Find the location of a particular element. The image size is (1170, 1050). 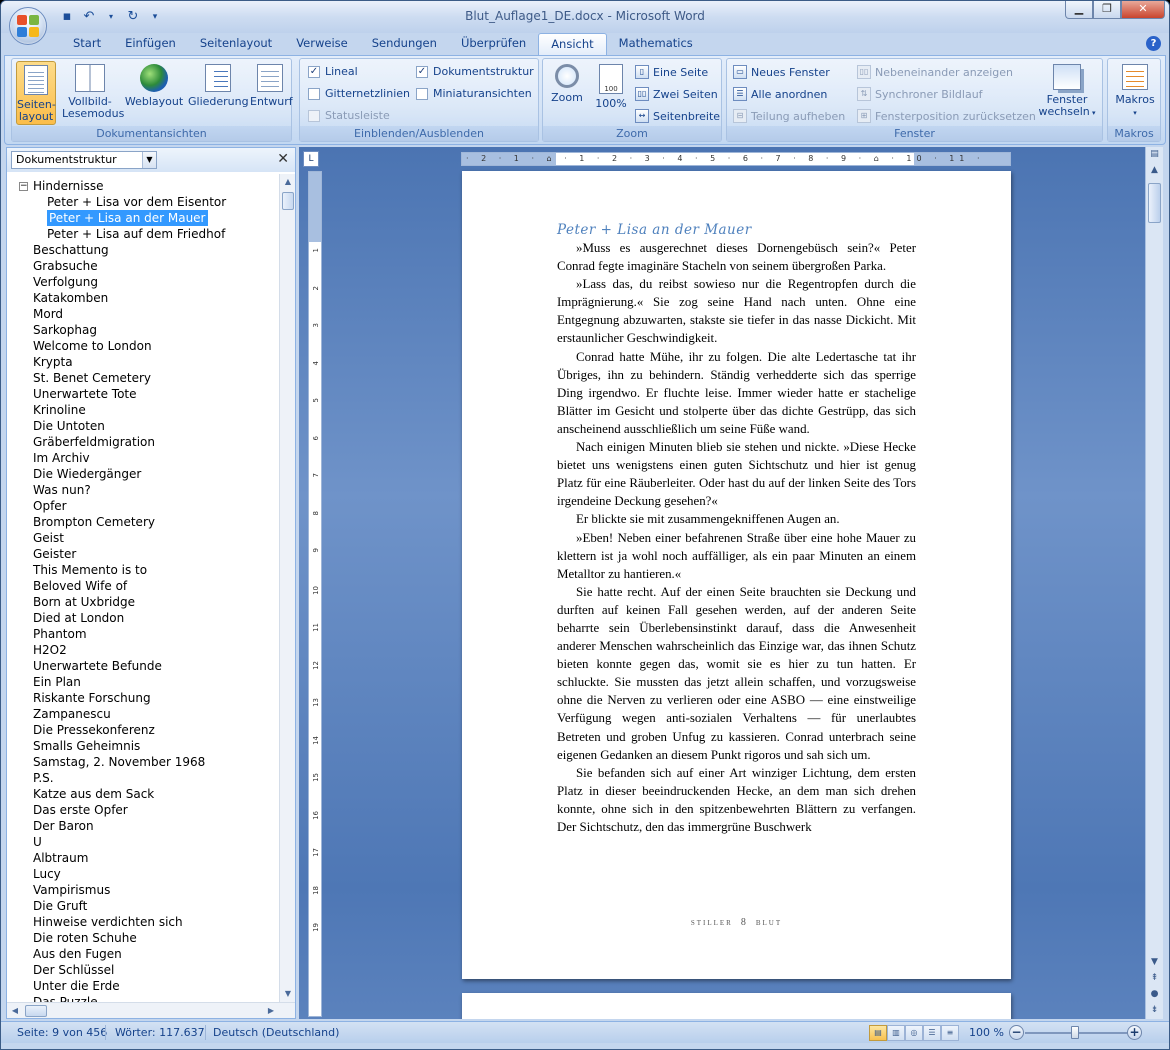

tree-item-heading: Unter die Erde is located at coordinates (76, 986).